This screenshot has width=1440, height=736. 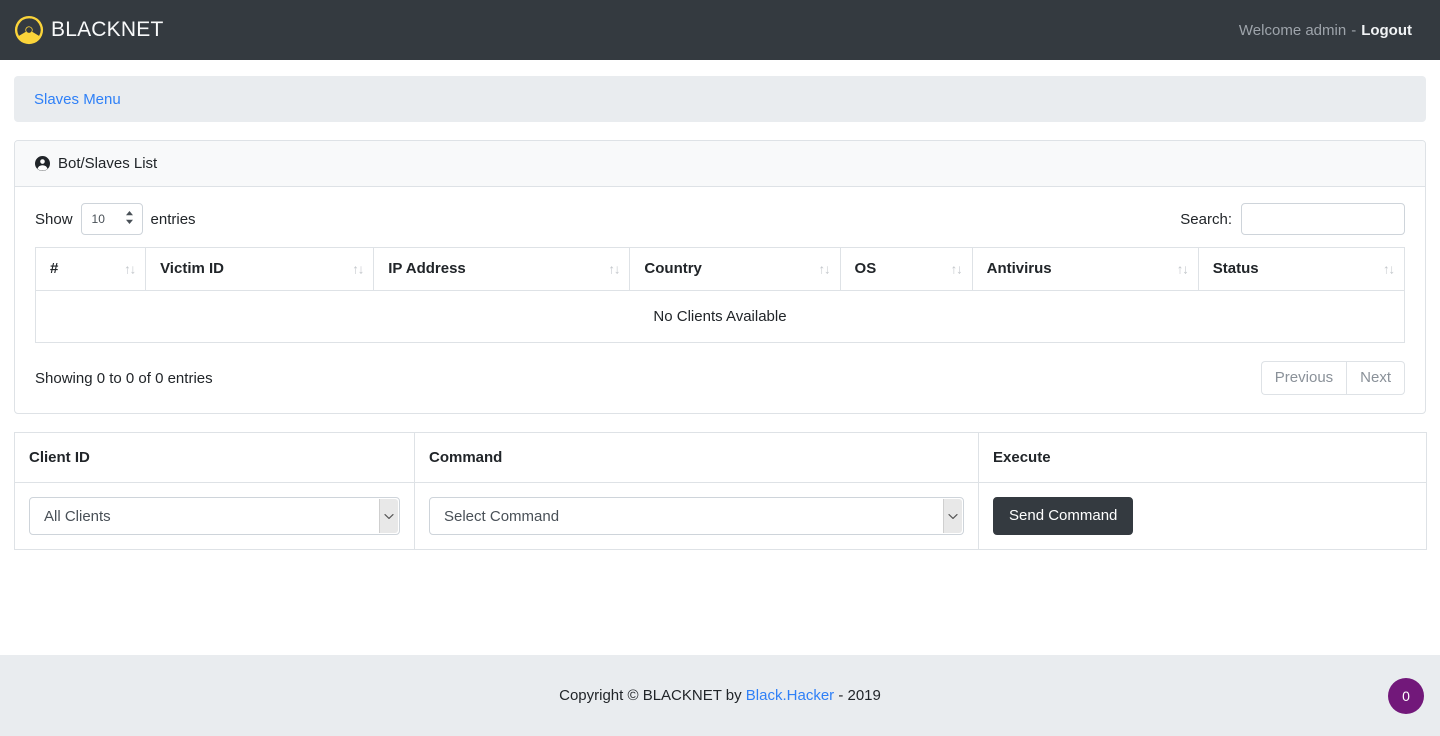 I want to click on column-header-country: Country ↑↓, so click(x=735, y=269).